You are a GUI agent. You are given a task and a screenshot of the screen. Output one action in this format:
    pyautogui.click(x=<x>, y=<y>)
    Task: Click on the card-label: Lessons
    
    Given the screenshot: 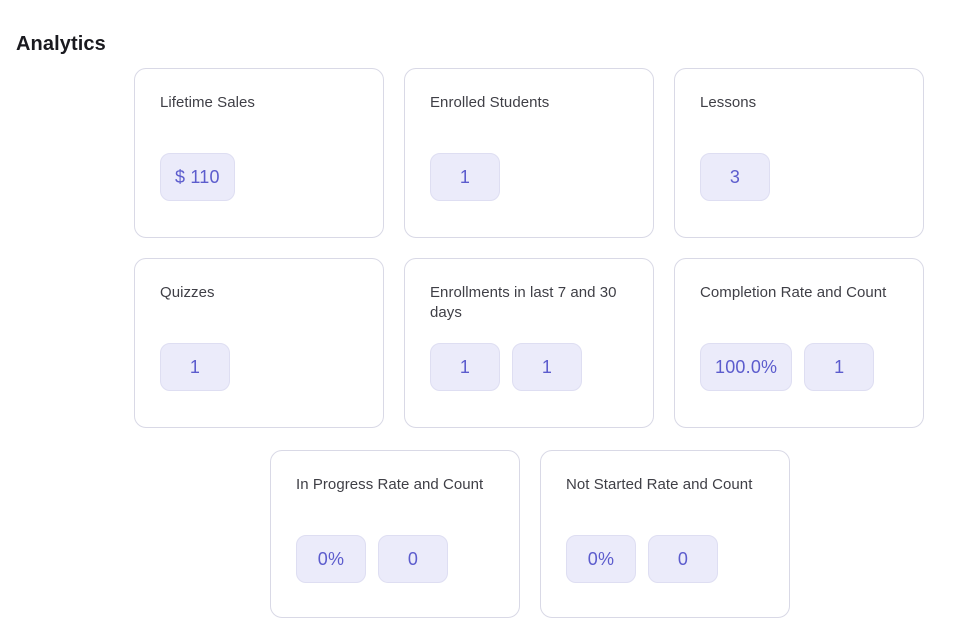 What is the action you would take?
    pyautogui.click(x=728, y=102)
    